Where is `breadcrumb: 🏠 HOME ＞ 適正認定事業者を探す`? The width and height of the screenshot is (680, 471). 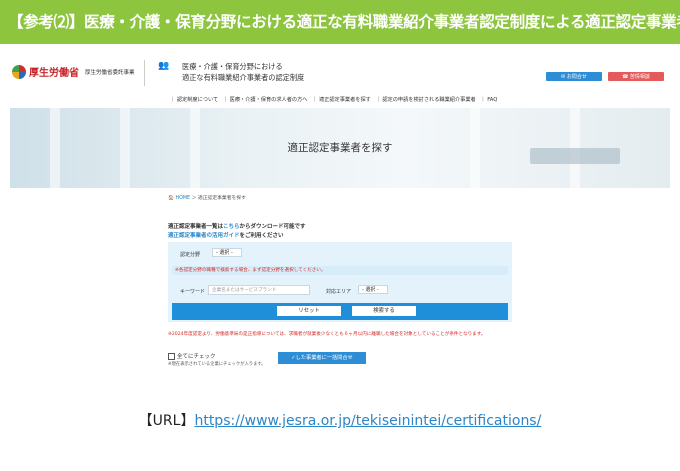 breadcrumb: 🏠 HOME ＞ 適正認定事業者を探す is located at coordinates (207, 197).